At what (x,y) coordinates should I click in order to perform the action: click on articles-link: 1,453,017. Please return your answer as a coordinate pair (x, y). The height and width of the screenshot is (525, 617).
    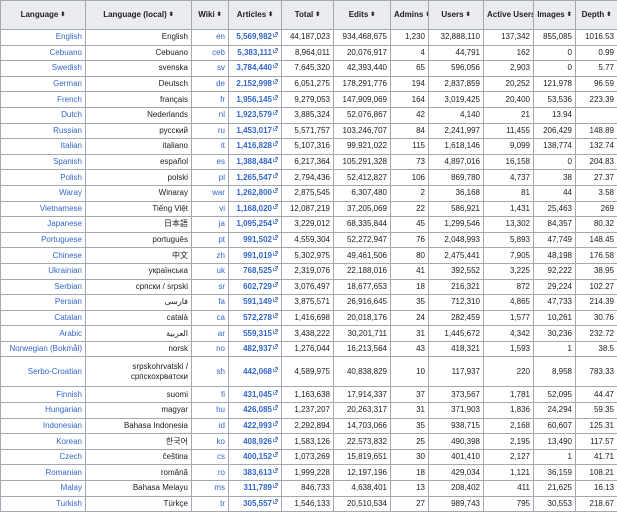
    Looking at the image, I should click on (254, 130).